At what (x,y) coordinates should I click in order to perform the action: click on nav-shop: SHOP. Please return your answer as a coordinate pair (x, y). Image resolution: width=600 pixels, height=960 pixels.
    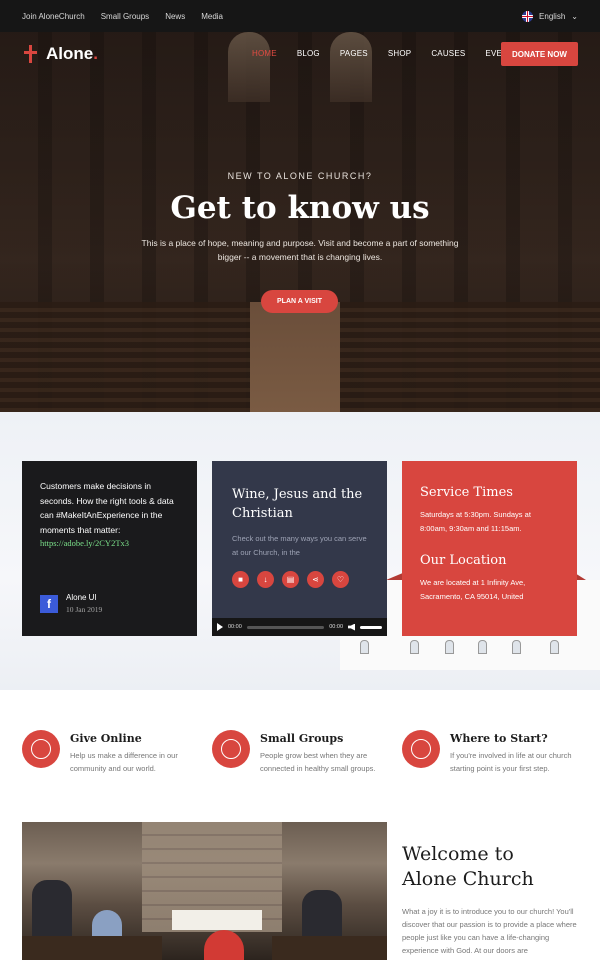
    Looking at the image, I should click on (399, 53).